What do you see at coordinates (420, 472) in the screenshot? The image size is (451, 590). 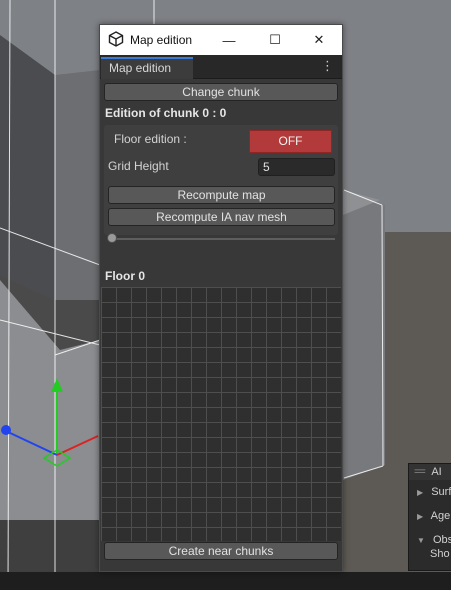 I see `grip-icon: ==` at bounding box center [420, 472].